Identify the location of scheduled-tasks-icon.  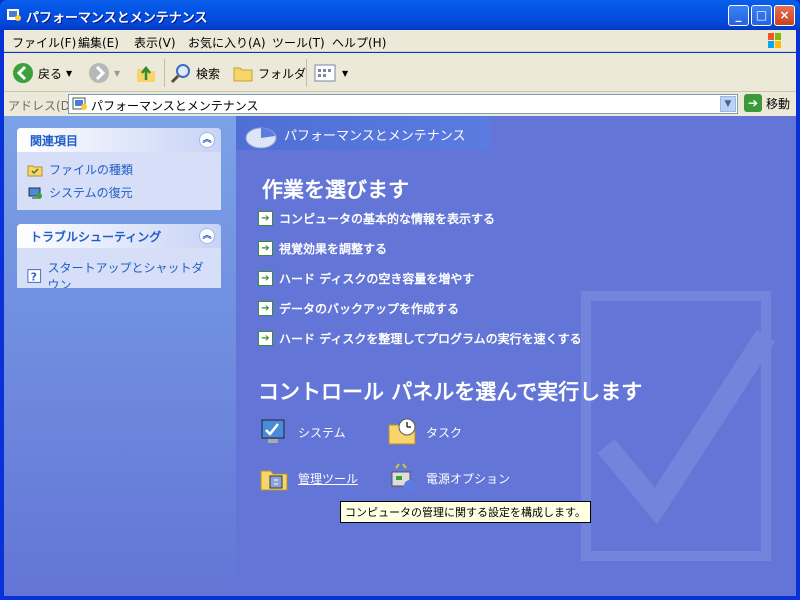
(402, 431).